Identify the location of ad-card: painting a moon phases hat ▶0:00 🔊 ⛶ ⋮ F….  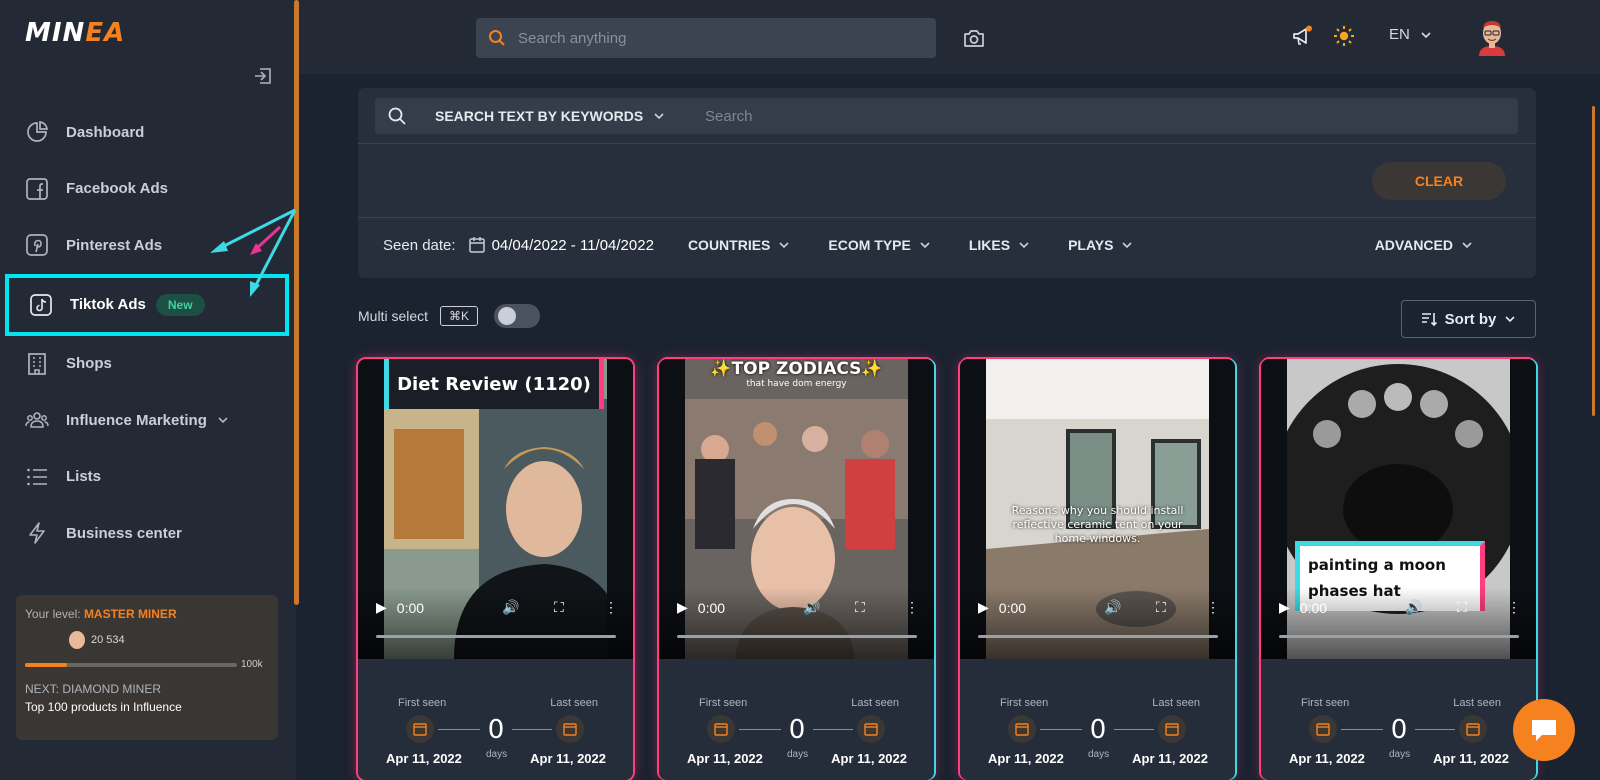
(1398, 569).